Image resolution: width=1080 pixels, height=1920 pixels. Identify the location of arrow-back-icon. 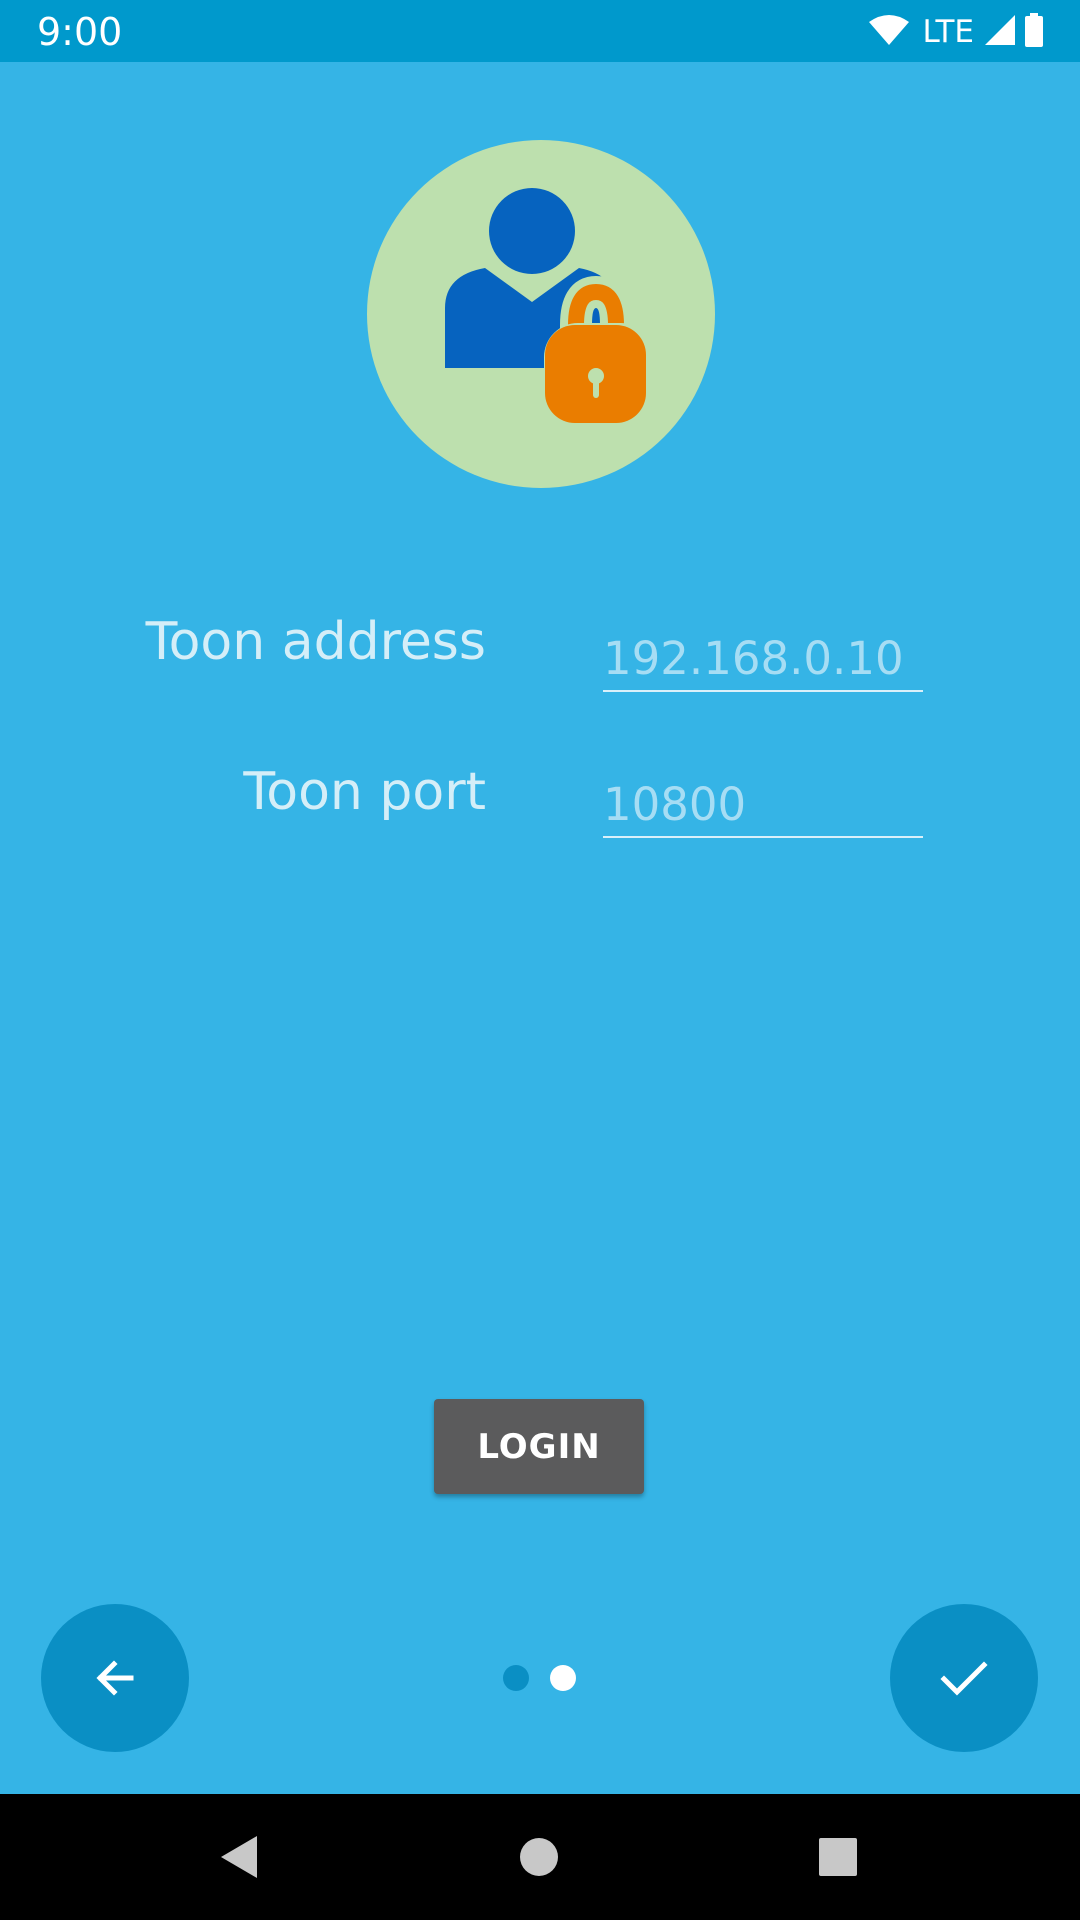
(115, 1678).